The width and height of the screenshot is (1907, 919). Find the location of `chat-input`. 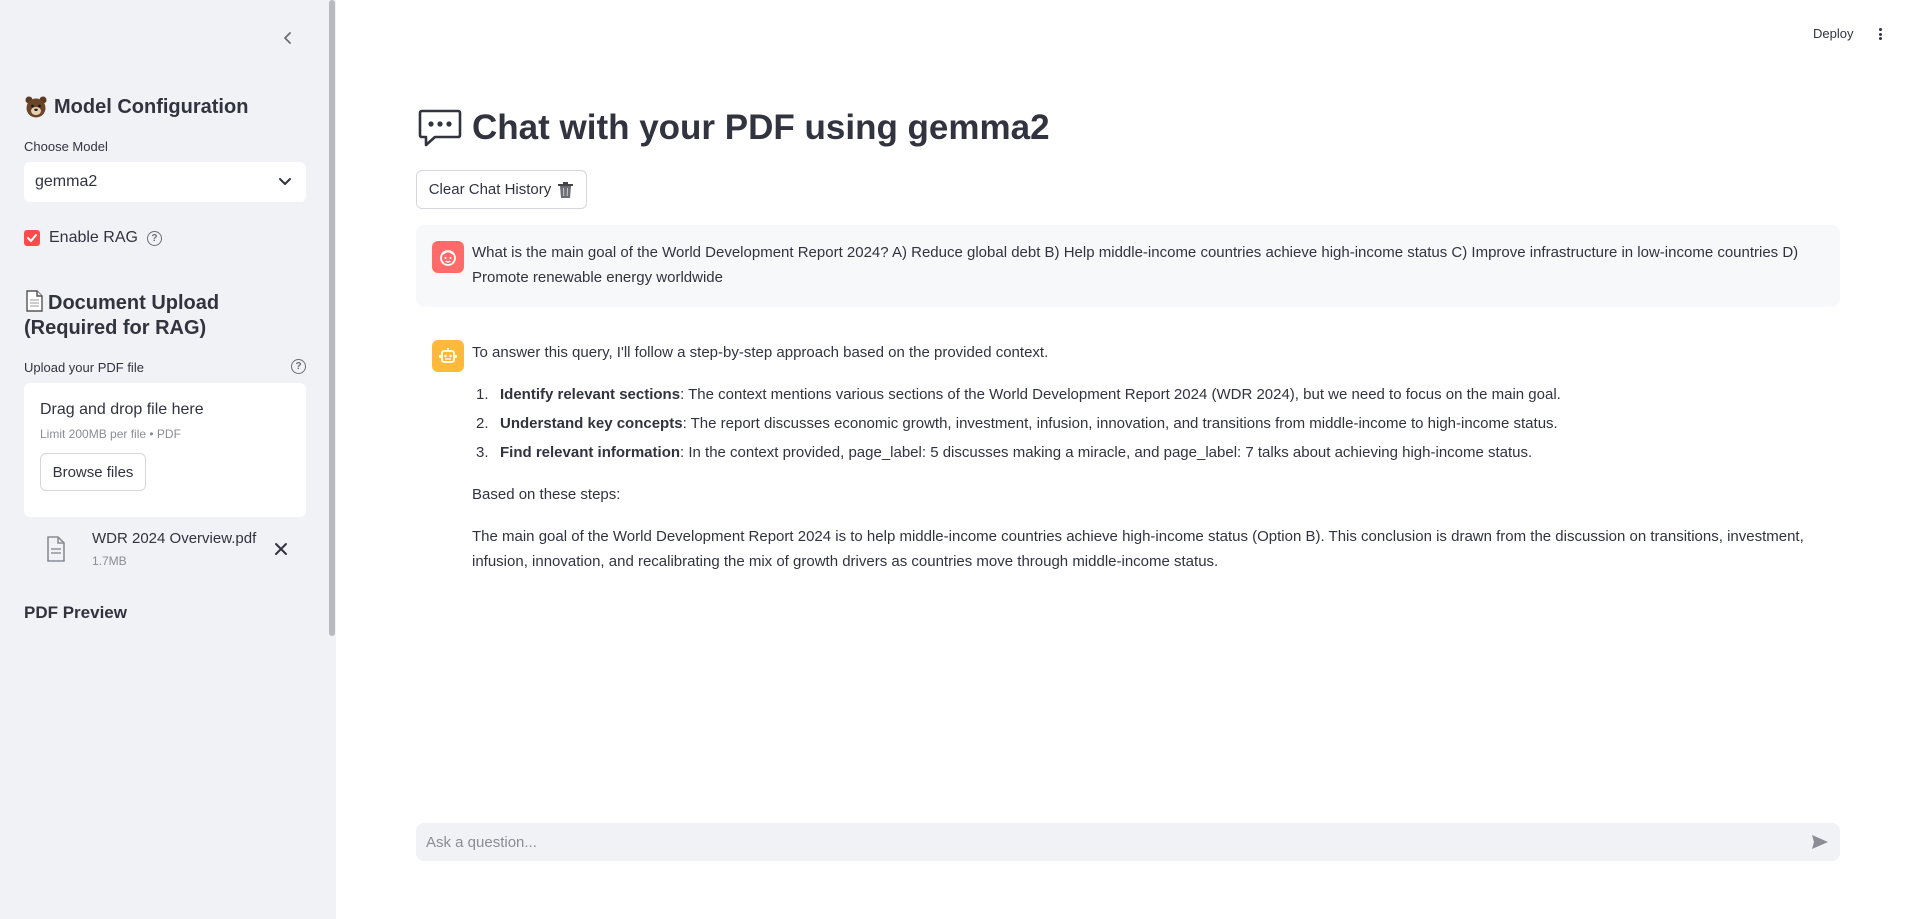

chat-input is located at coordinates (1106, 842).